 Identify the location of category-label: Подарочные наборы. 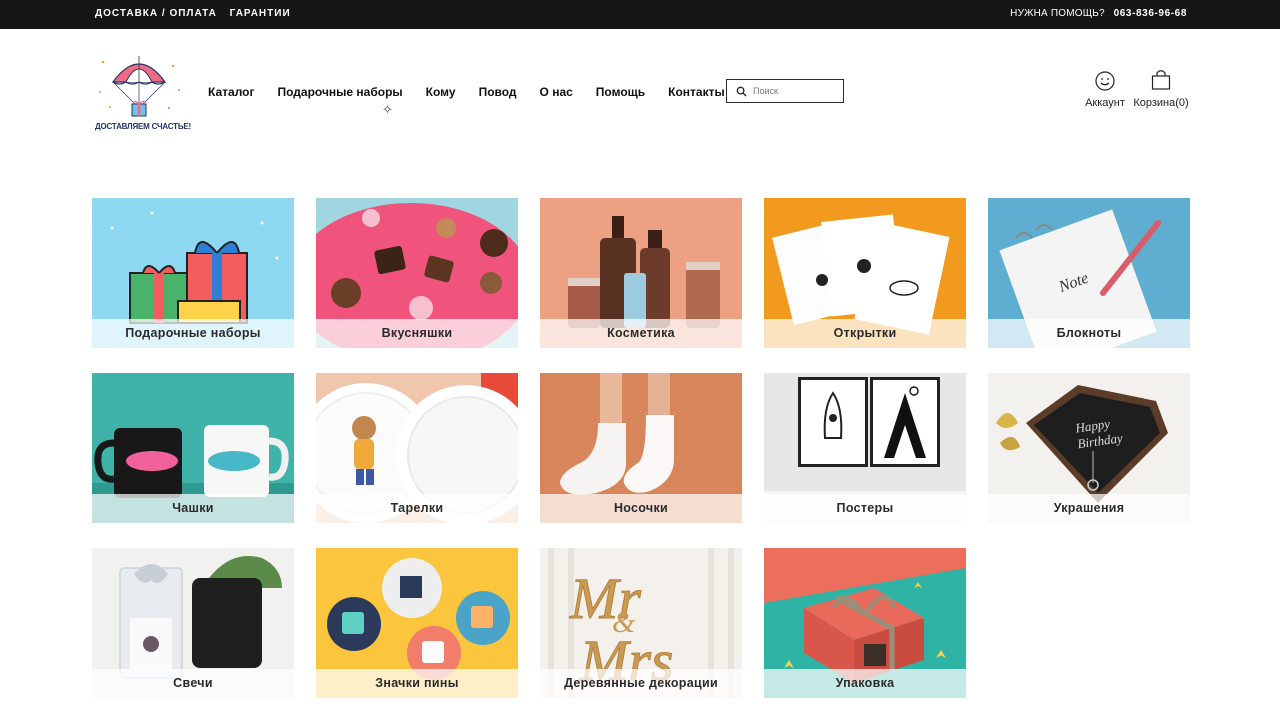
(193, 333).